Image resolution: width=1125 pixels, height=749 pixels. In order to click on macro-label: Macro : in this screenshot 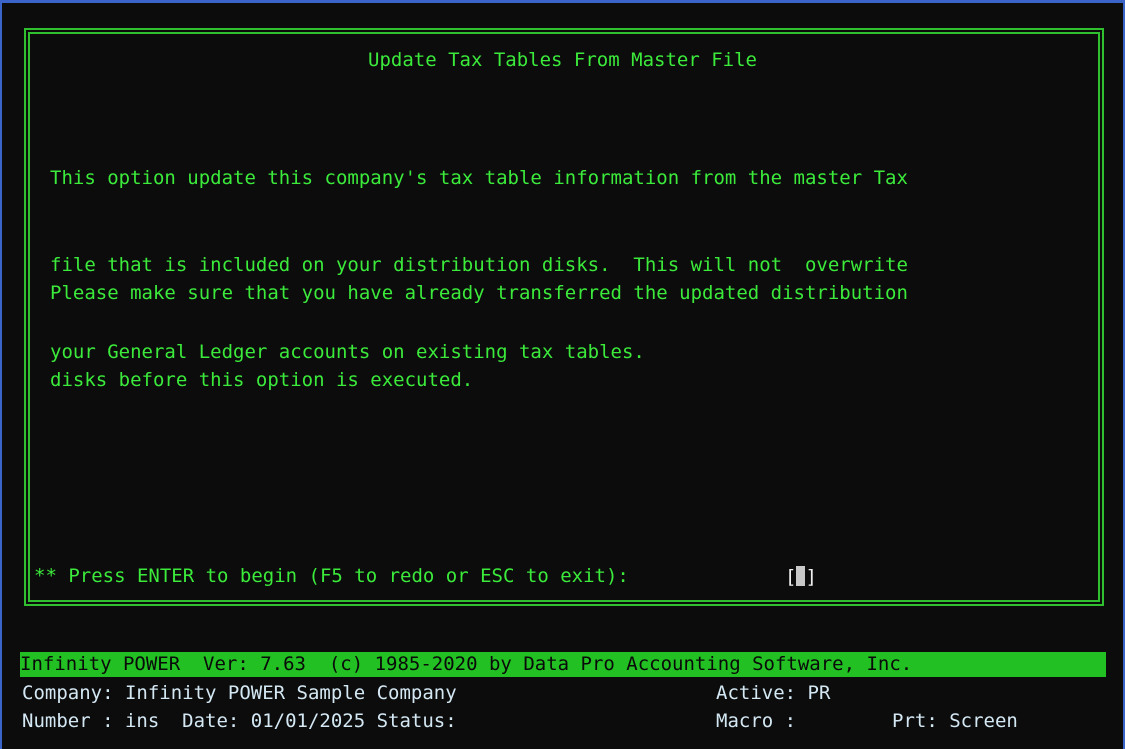, I will do `click(756, 721)`.